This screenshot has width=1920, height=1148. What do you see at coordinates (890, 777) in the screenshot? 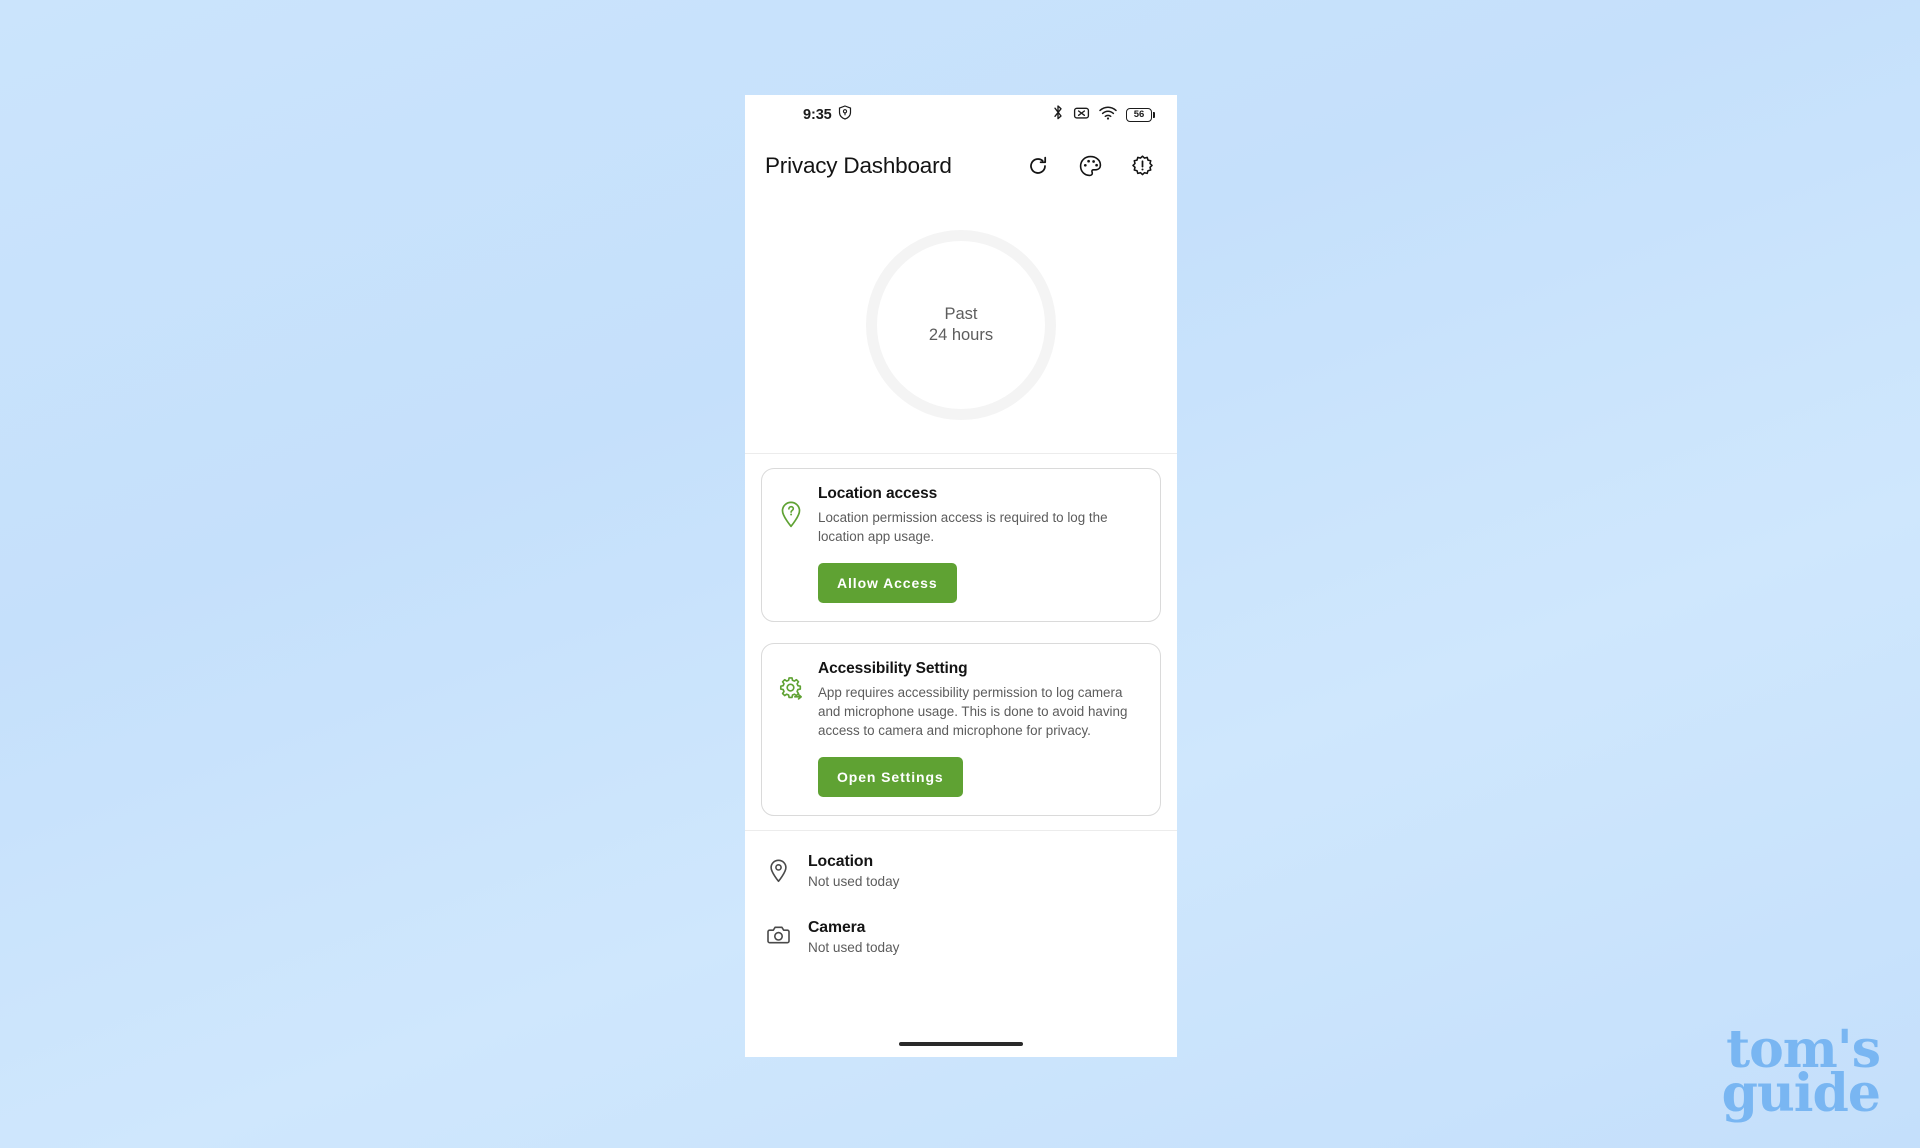
I see `open-settings-button: Open Settings` at bounding box center [890, 777].